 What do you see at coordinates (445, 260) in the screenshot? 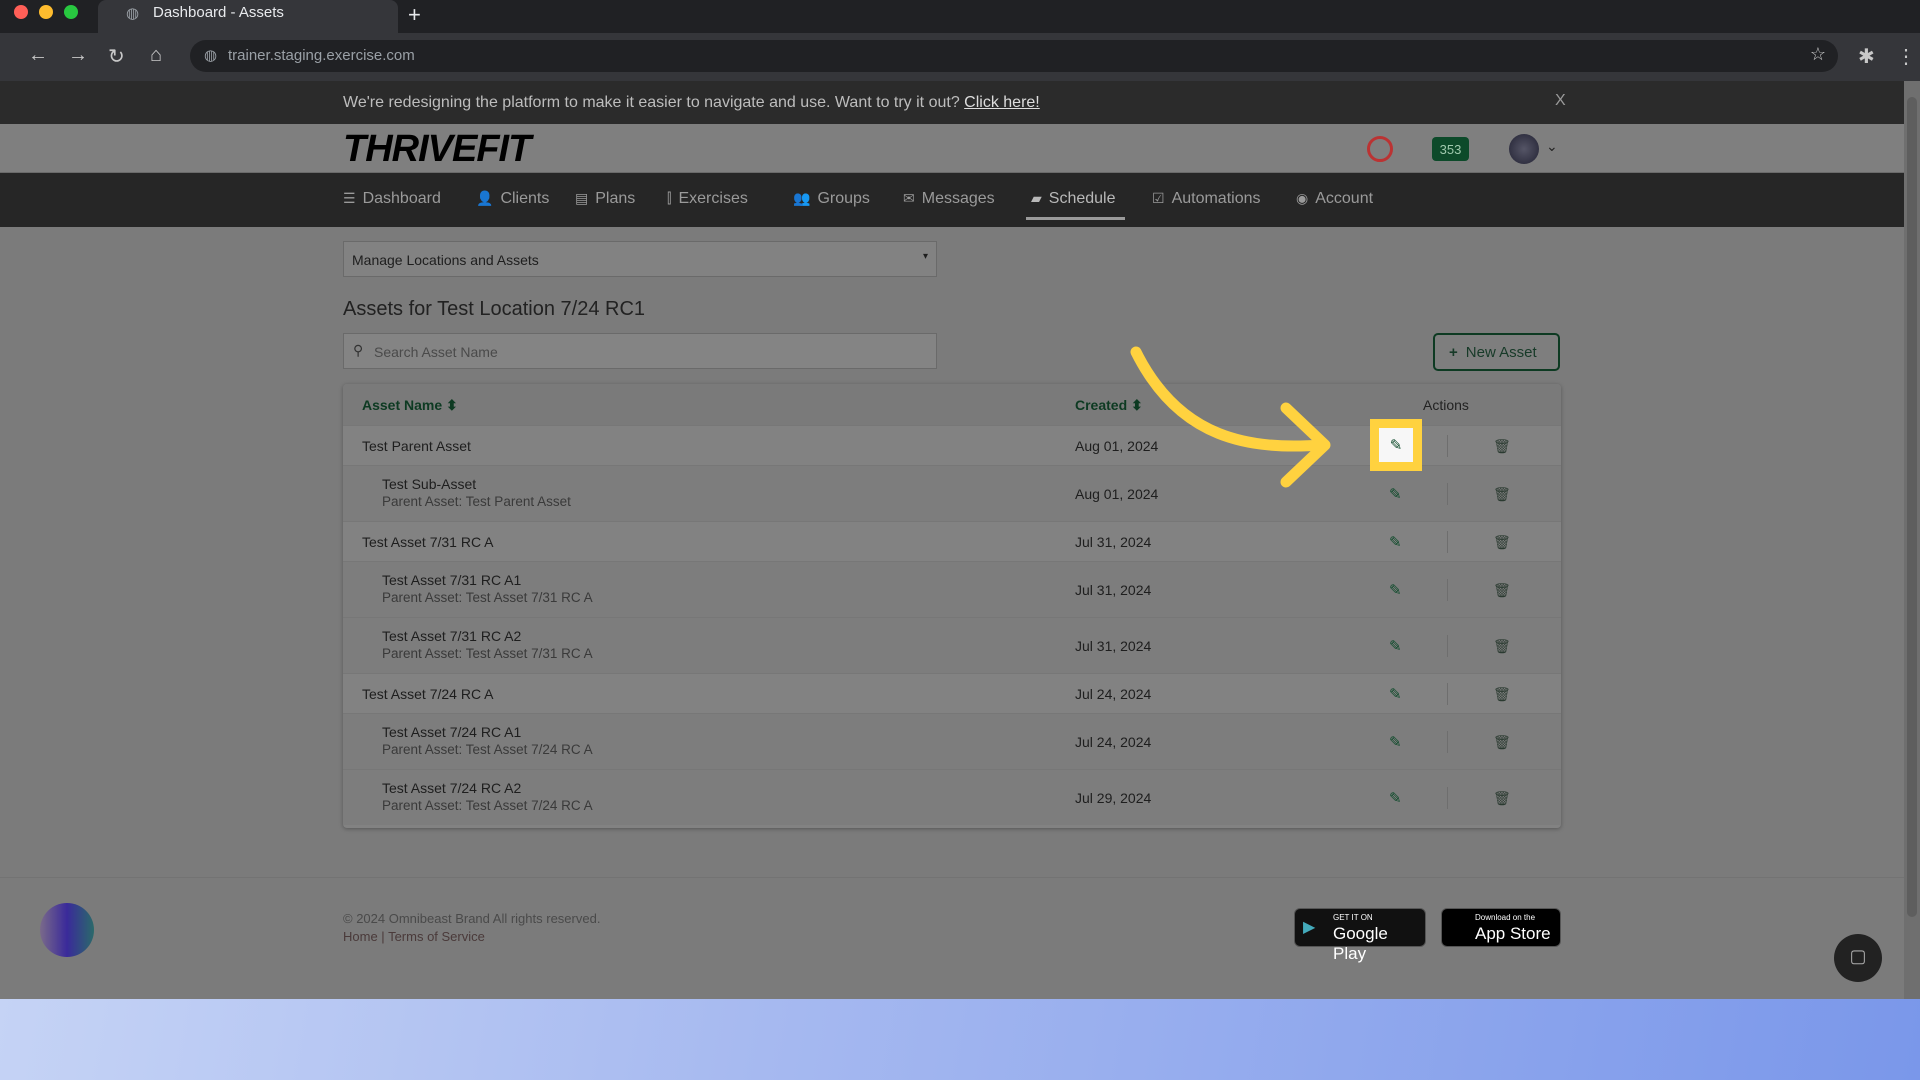
I see `select-value: Manage Locations and Assets` at bounding box center [445, 260].